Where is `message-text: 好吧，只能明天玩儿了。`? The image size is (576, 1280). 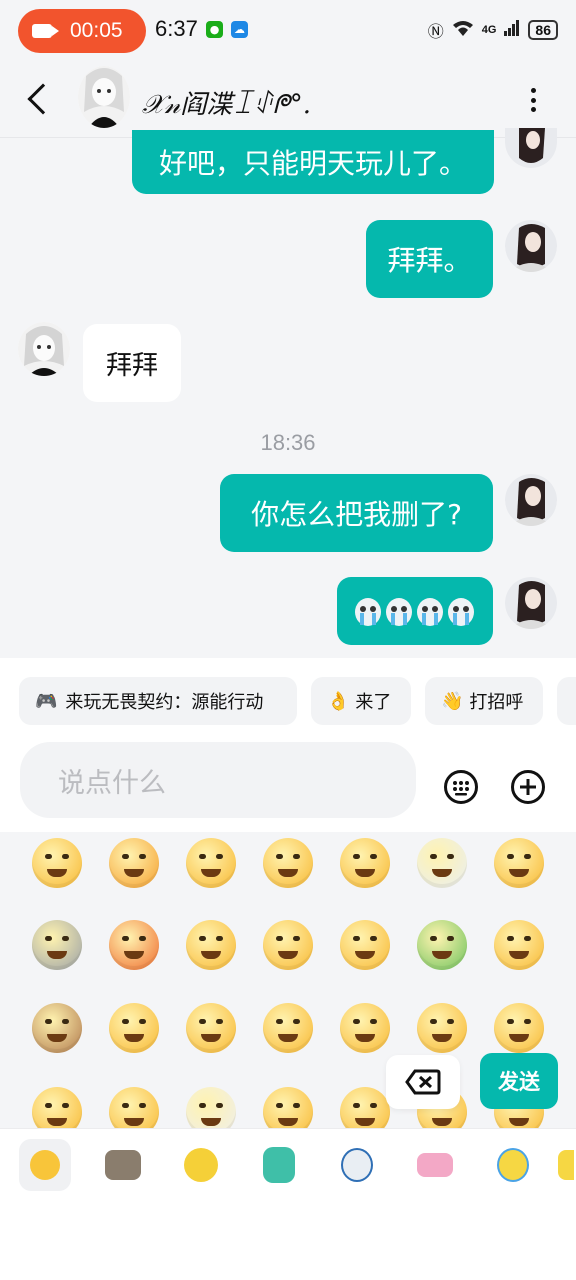 message-text: 好吧，只能明天玩儿了。 is located at coordinates (312, 163).